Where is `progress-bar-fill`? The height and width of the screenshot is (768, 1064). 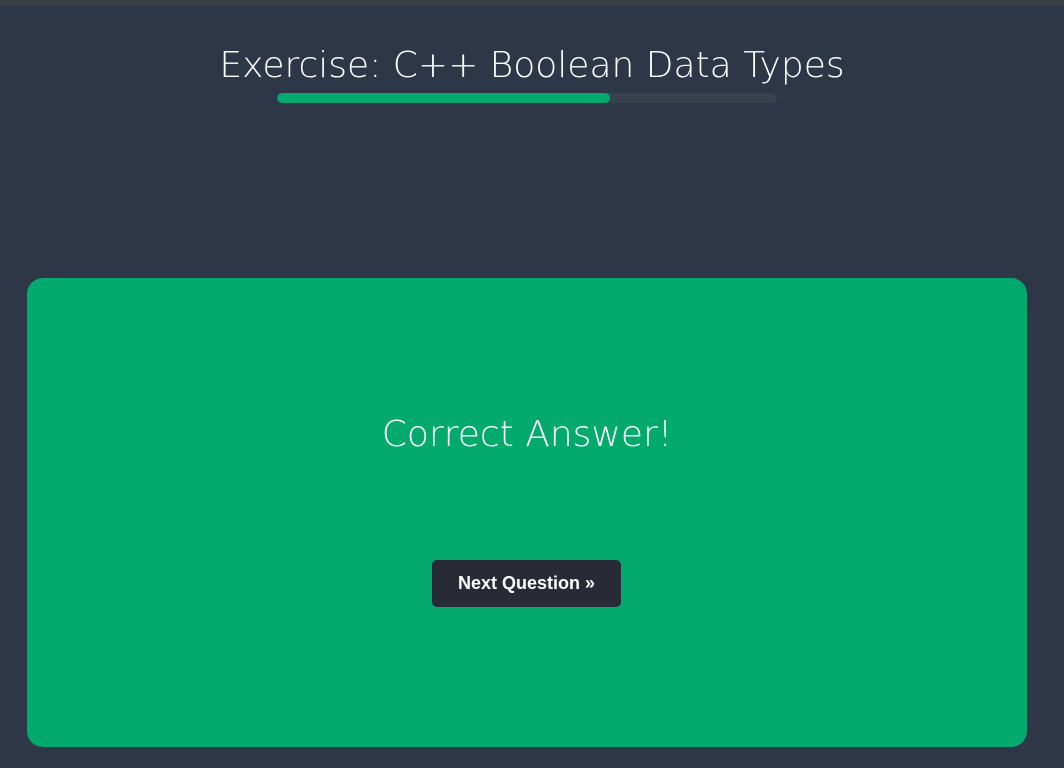
progress-bar-fill is located at coordinates (443, 98).